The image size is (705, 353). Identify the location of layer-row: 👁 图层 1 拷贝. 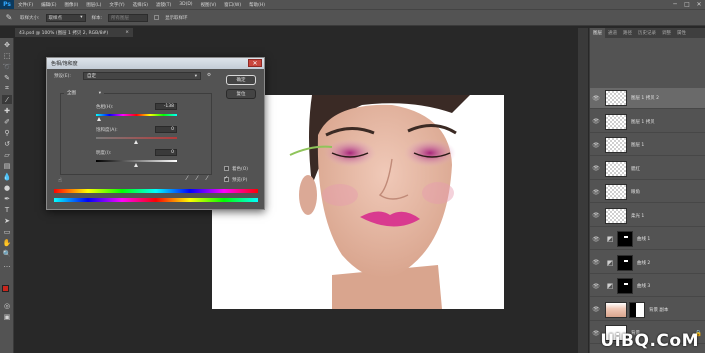
(647, 122).